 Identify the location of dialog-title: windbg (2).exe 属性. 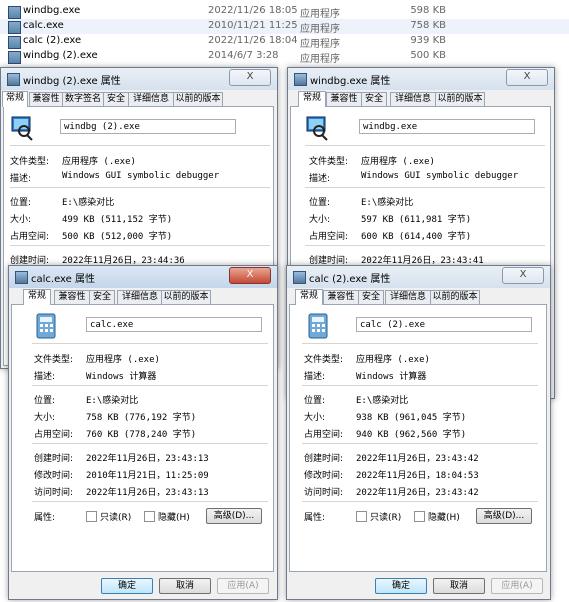
(72, 81).